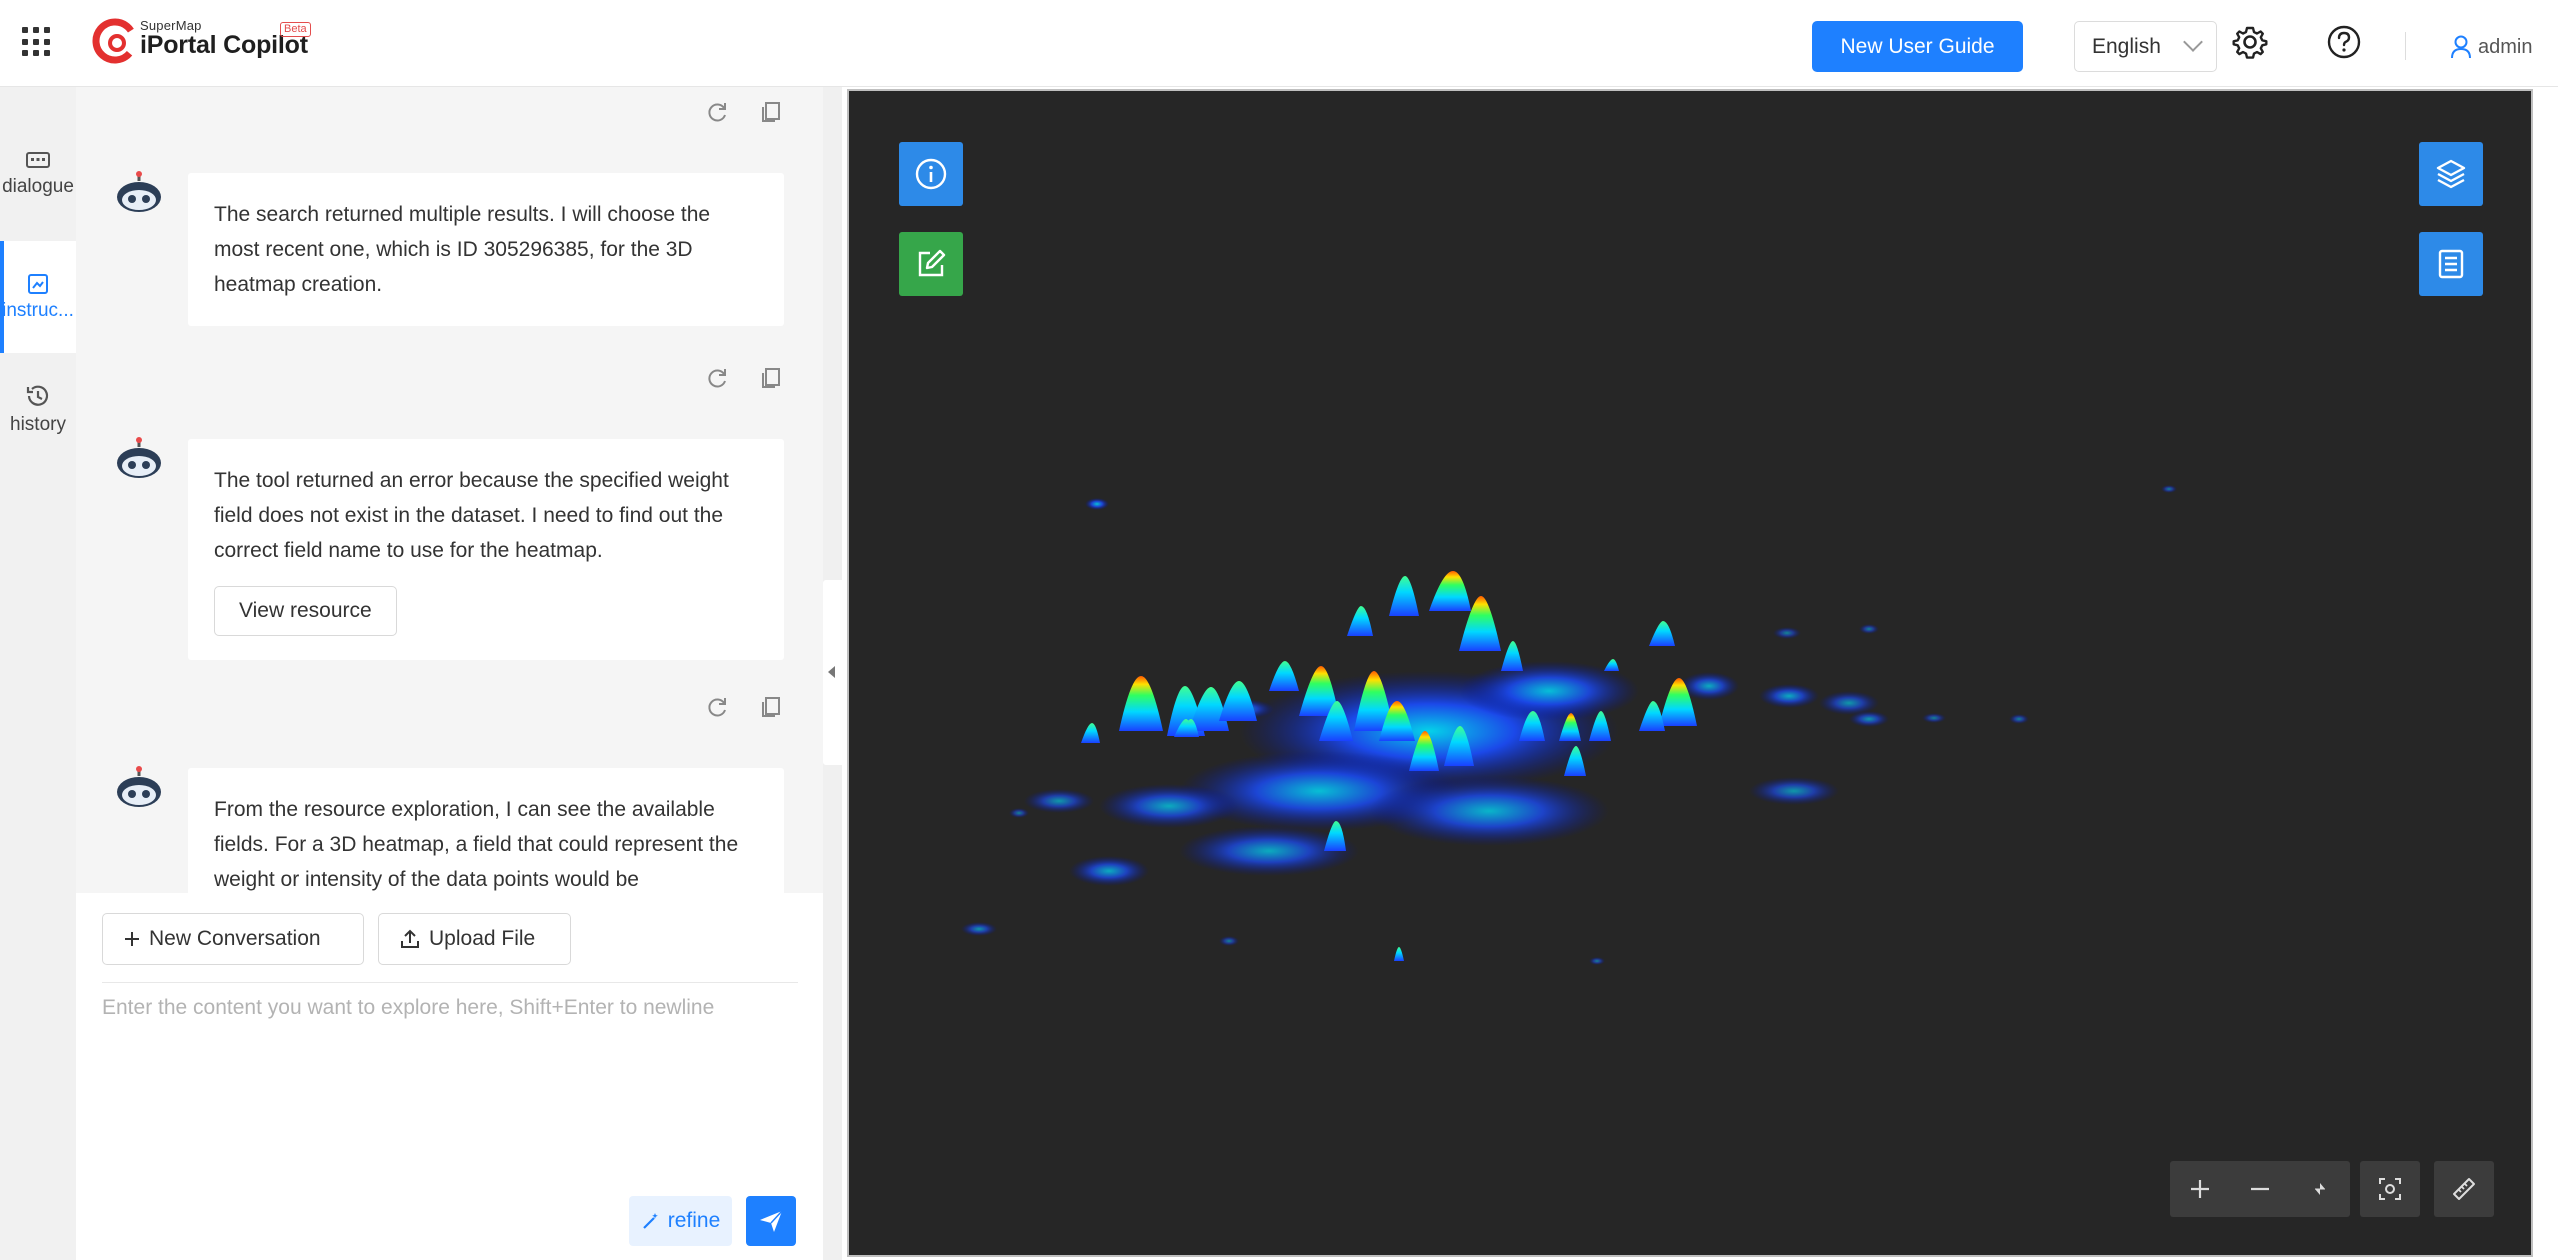  I want to click on user-name: admin, so click(2505, 46).